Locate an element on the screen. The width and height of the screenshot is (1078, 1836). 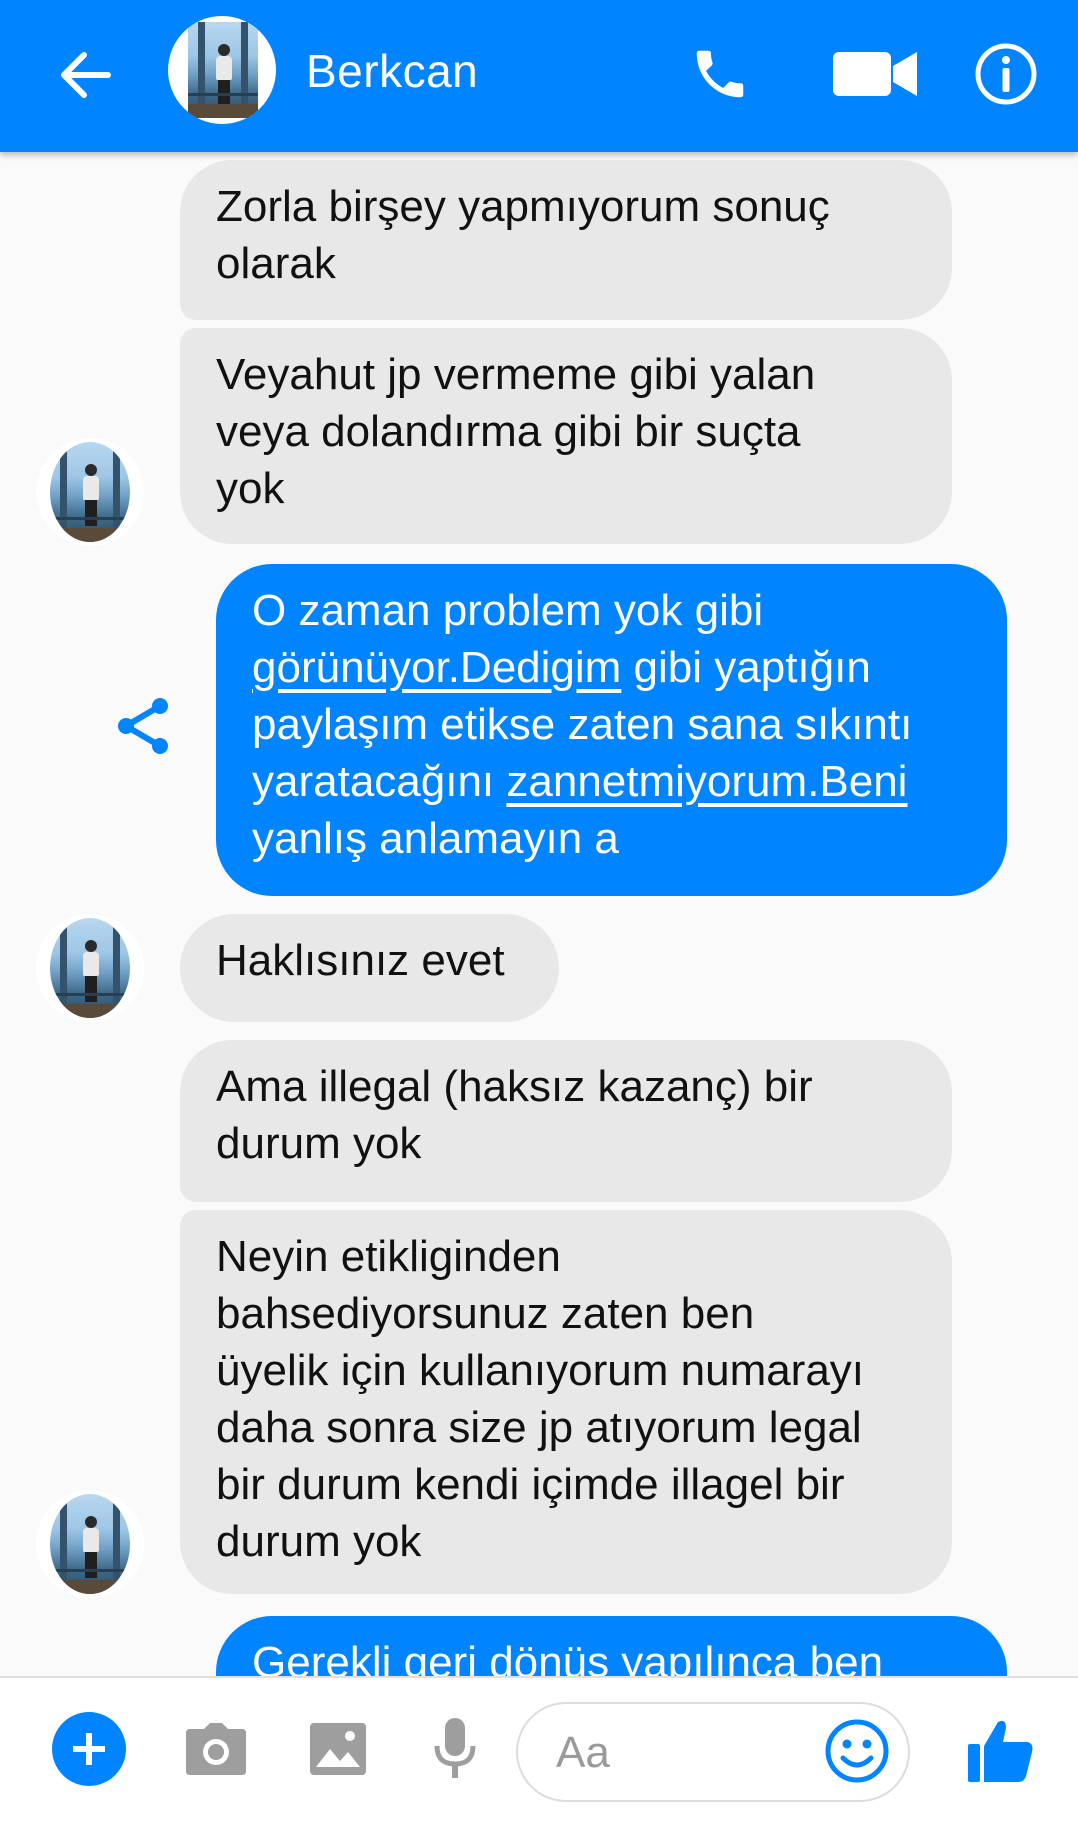
contact-avatar is located at coordinates (222, 70).